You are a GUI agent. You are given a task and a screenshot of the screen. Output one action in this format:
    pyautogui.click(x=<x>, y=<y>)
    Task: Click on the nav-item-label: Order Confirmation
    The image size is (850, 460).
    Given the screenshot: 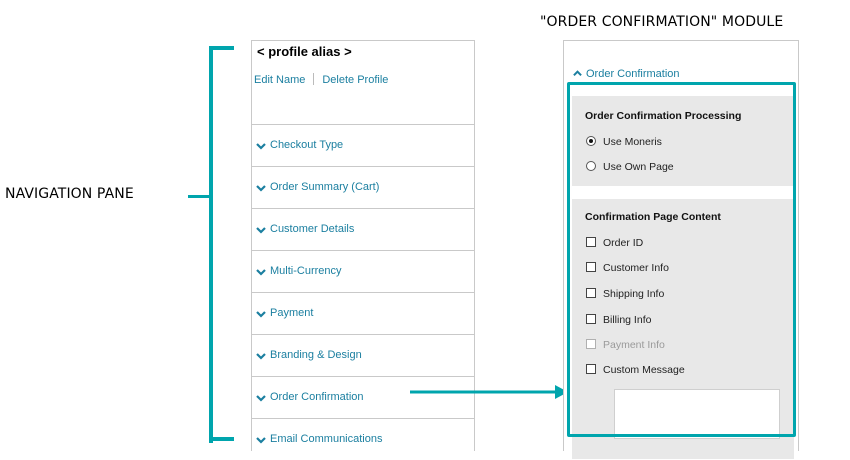 What is the action you would take?
    pyautogui.click(x=317, y=397)
    